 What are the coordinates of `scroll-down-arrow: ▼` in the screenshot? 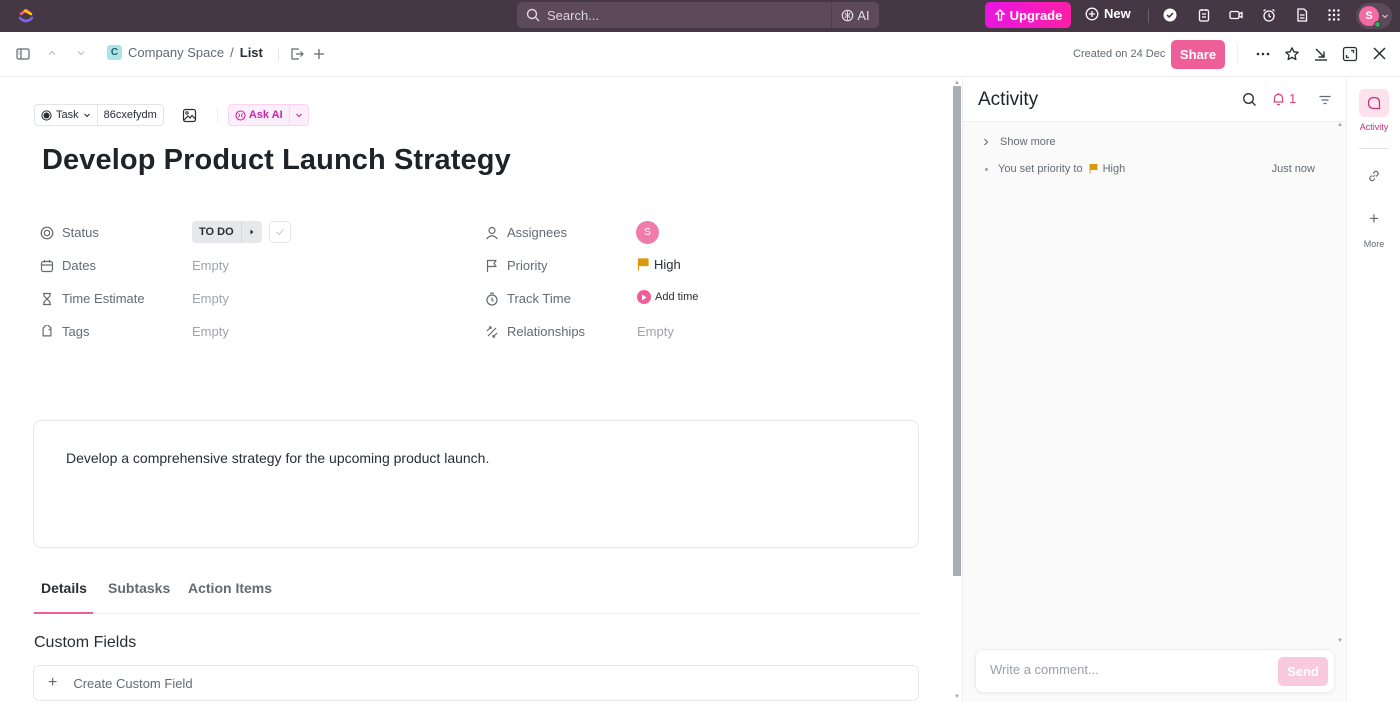 It's located at (957, 697).